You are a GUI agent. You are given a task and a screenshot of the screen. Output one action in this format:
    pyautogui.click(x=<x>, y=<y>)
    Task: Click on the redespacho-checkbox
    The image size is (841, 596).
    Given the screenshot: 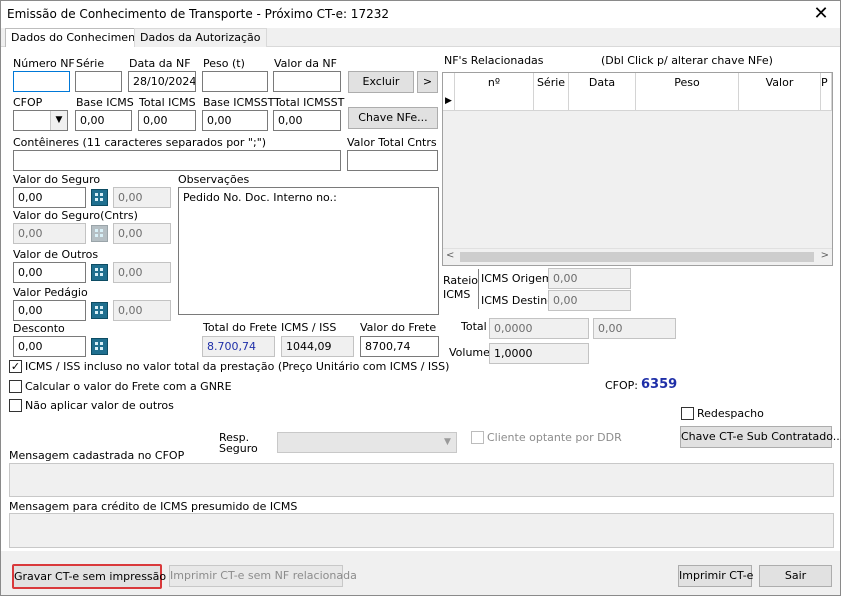 What is the action you would take?
    pyautogui.click(x=687, y=413)
    